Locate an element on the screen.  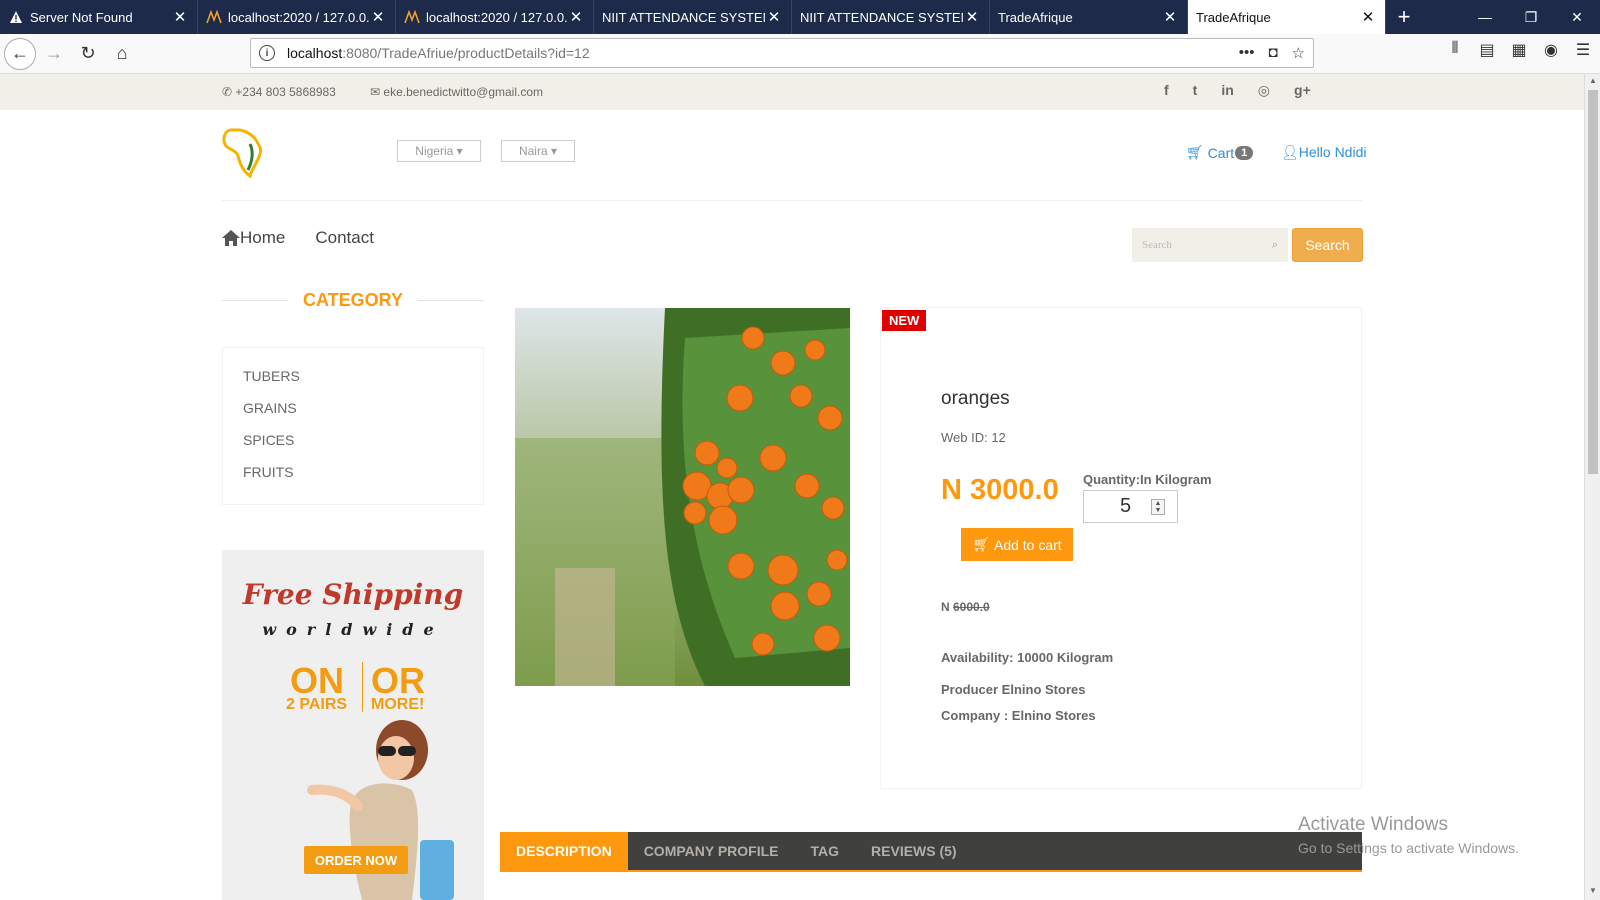
browser-toolbar-right: ⫴ ▤ ▦ ◉ ☰ is located at coordinates (1519, 50).